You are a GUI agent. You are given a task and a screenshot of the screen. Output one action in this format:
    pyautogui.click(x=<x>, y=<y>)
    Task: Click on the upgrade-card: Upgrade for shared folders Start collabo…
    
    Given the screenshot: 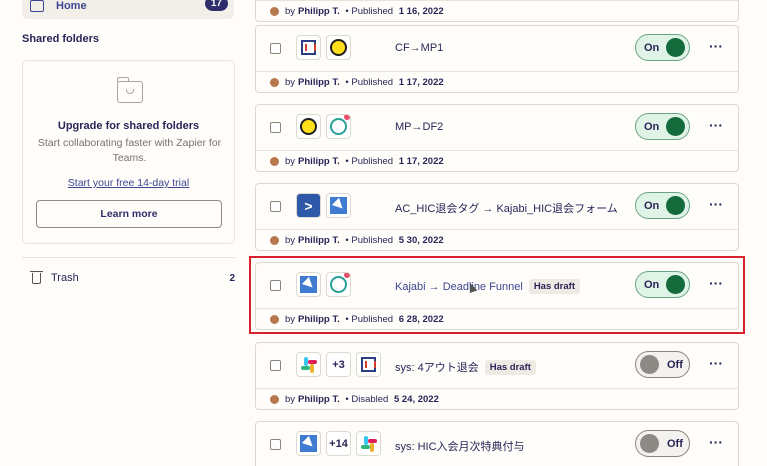 What is the action you would take?
    pyautogui.click(x=128, y=152)
    